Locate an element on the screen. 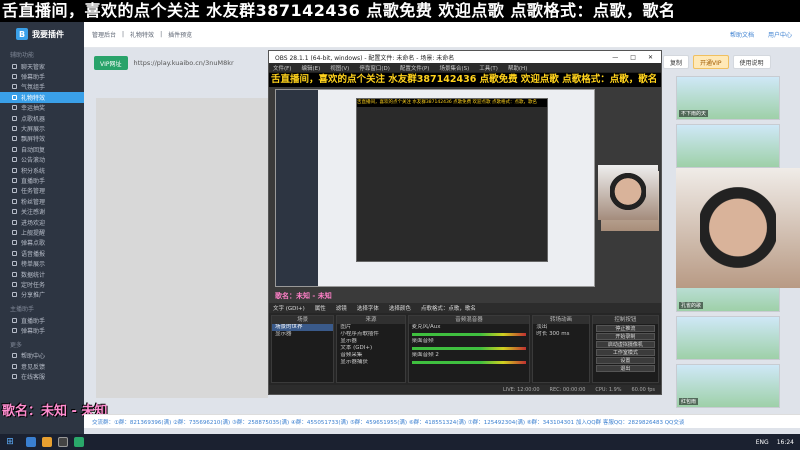  sidebar-item: 关注感谢 is located at coordinates (42, 211).